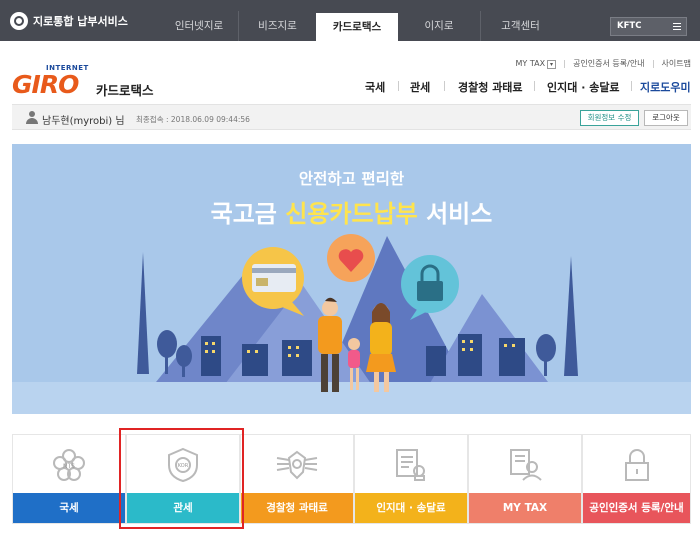  Describe the element at coordinates (676, 63) in the screenshot. I see `util-link-sitemap: 사이트맵` at that location.